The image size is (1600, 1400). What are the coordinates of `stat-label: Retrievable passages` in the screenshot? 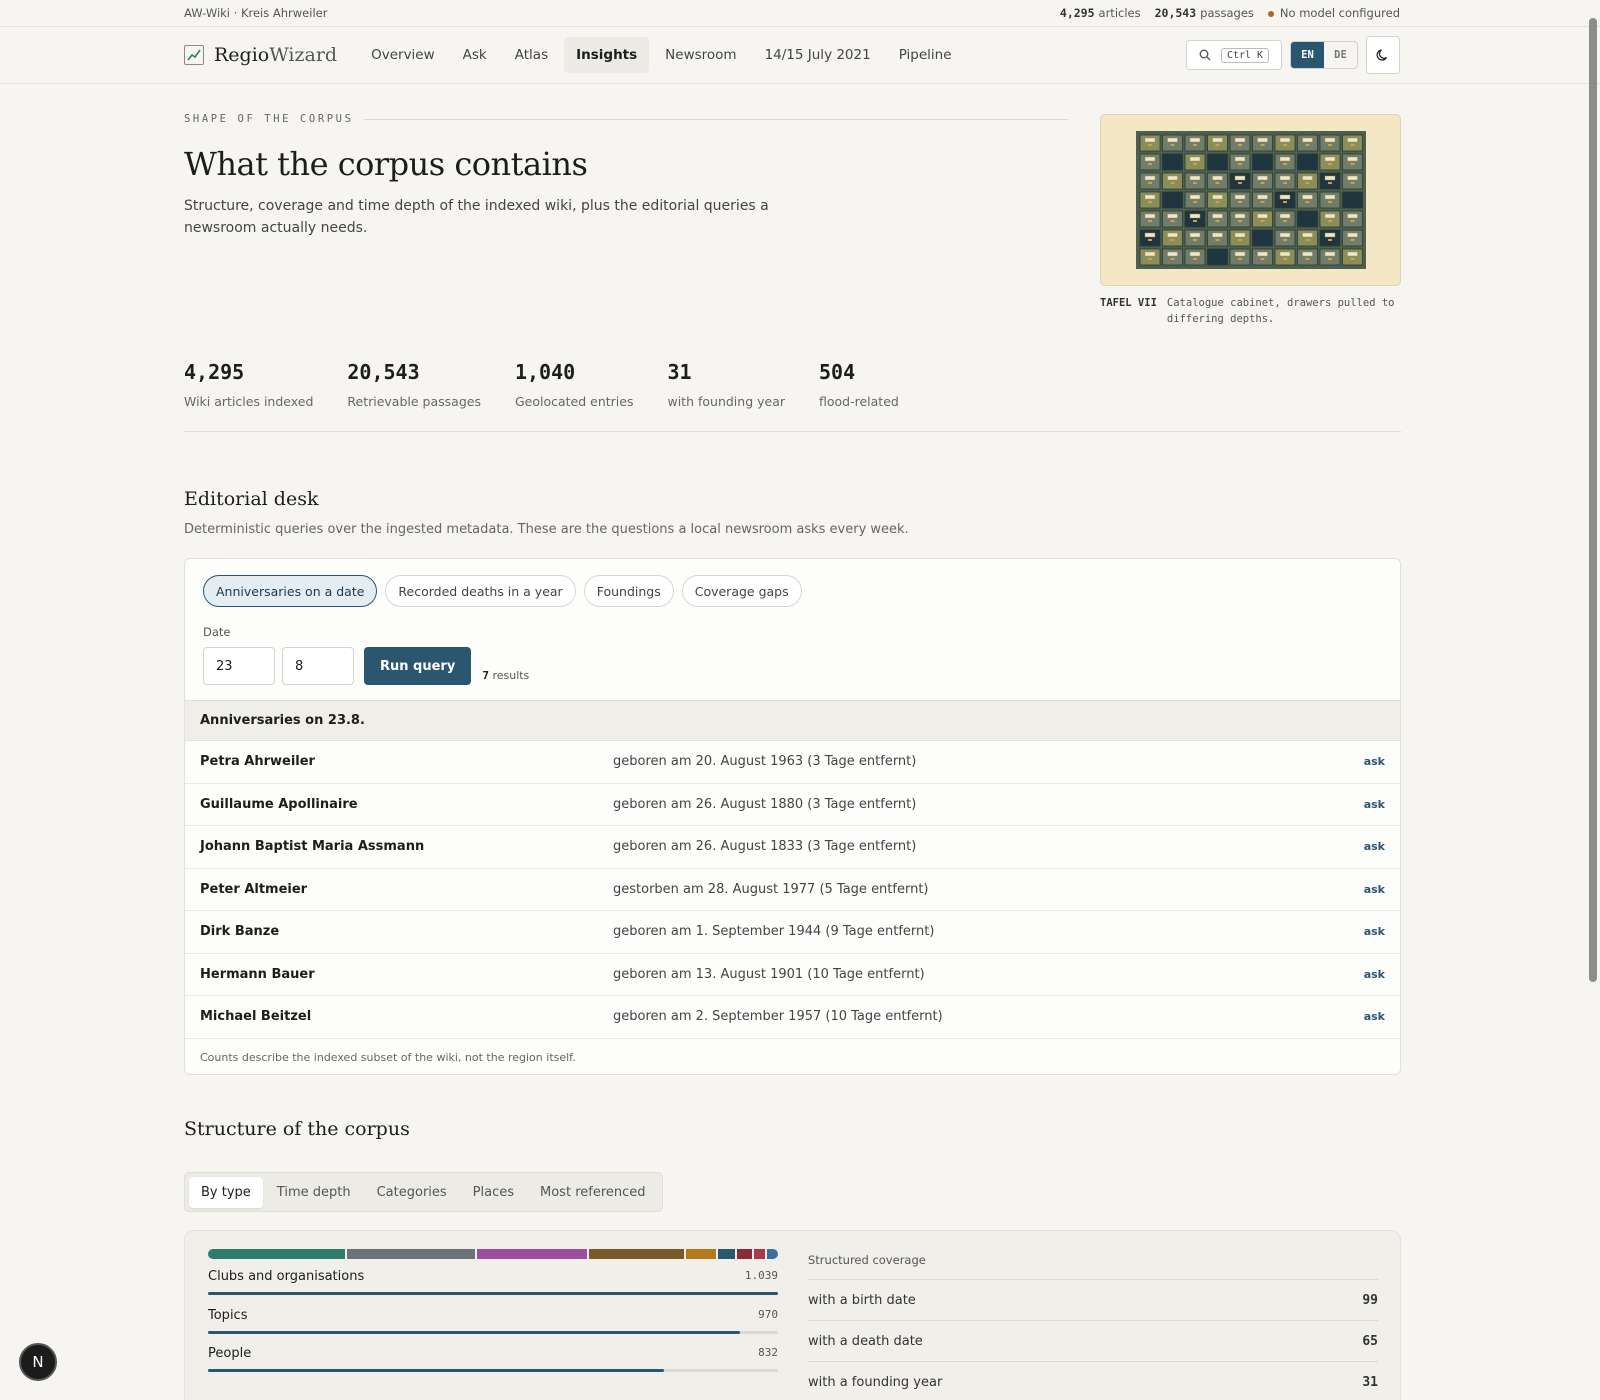 It's located at (414, 401).